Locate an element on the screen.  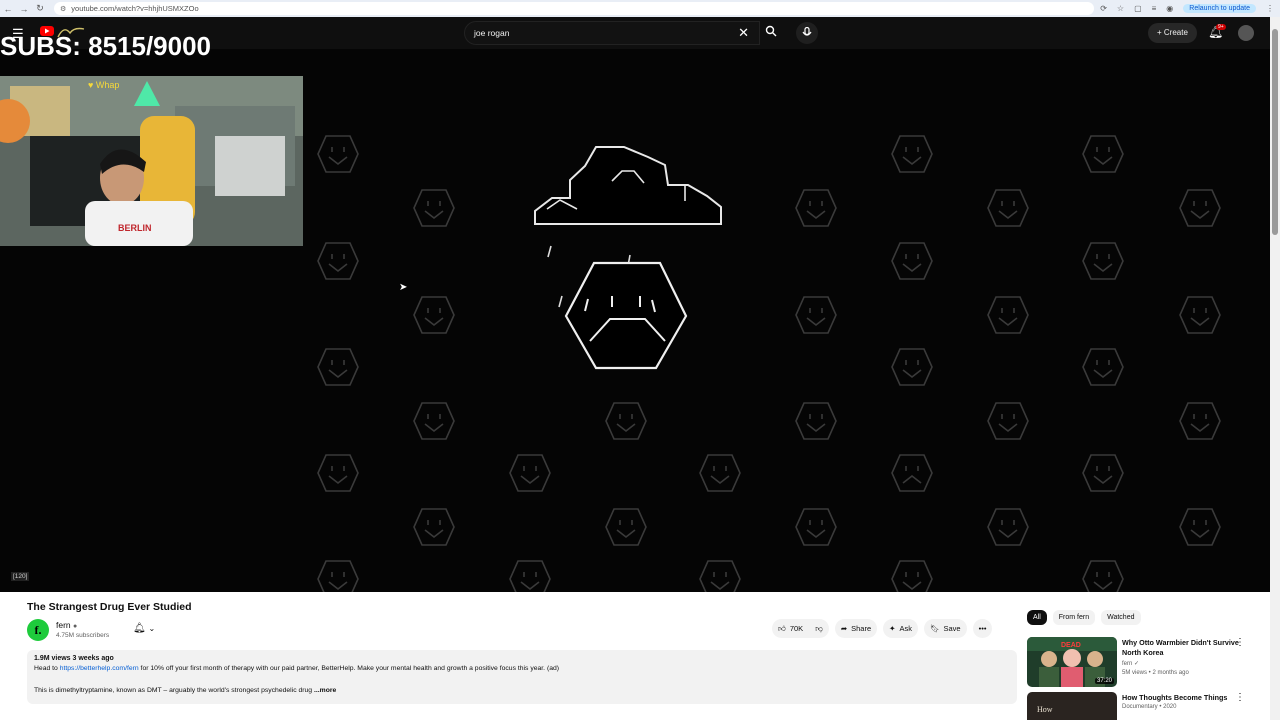
more-actions-button: ••• is located at coordinates (982, 628).